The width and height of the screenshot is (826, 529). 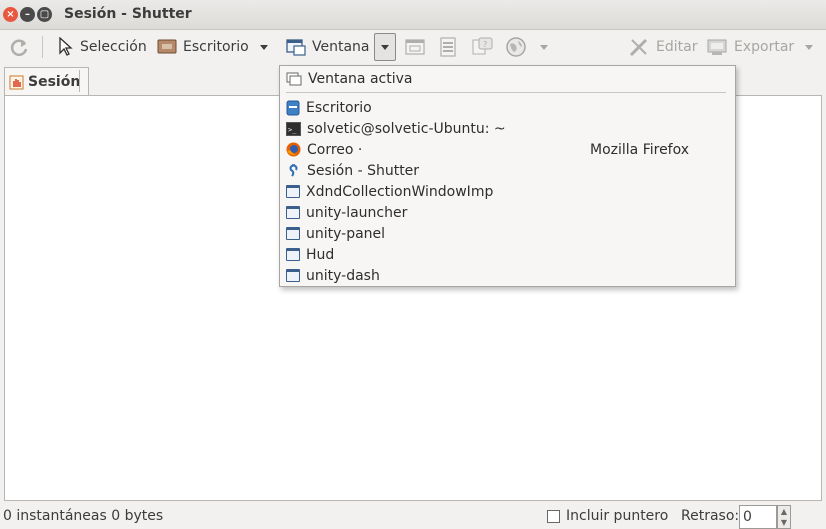 What do you see at coordinates (10, 14) in the screenshot?
I see `close-window-button: ×` at bounding box center [10, 14].